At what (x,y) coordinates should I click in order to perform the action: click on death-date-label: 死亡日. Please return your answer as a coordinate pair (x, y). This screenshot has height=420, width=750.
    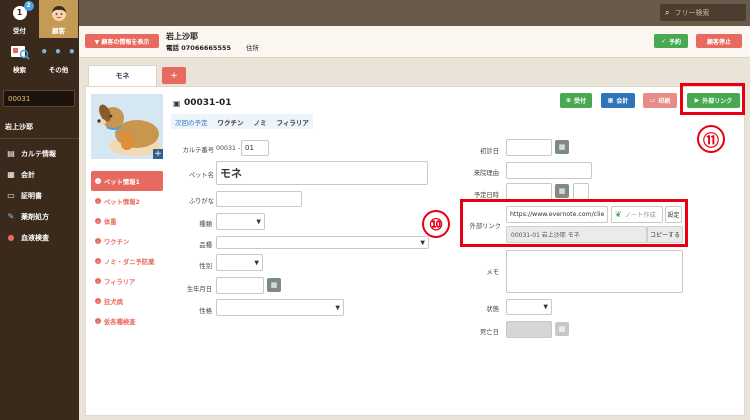
    Looking at the image, I should click on (489, 332).